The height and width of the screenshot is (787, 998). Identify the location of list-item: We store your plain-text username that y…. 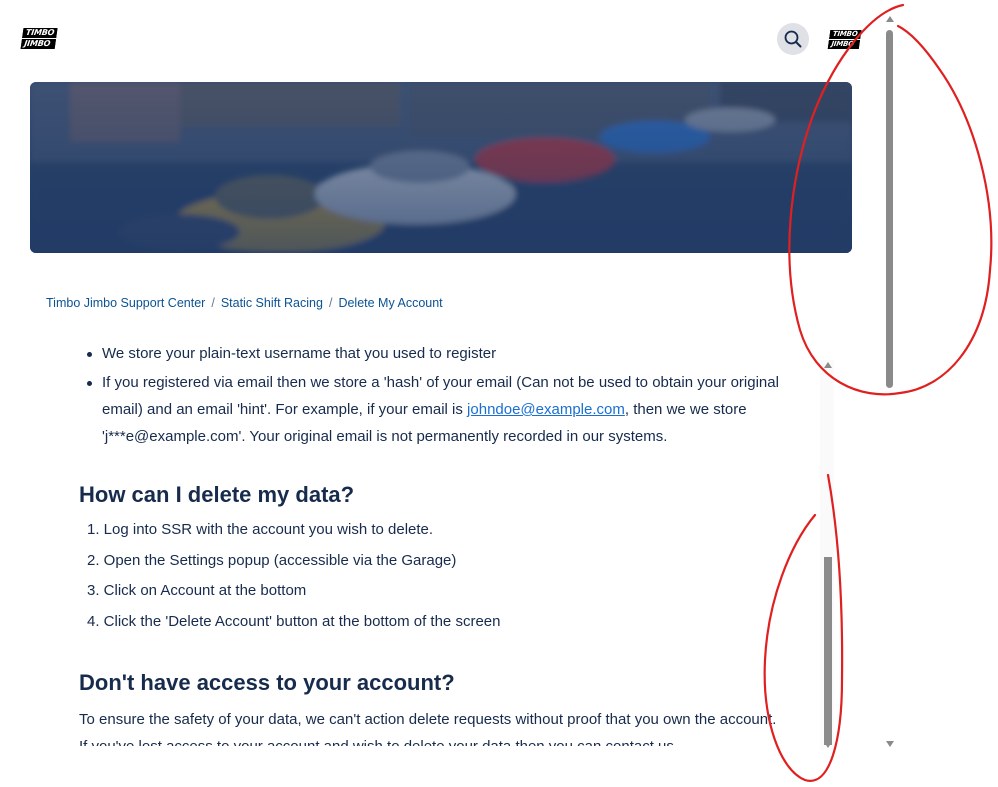
(430, 353).